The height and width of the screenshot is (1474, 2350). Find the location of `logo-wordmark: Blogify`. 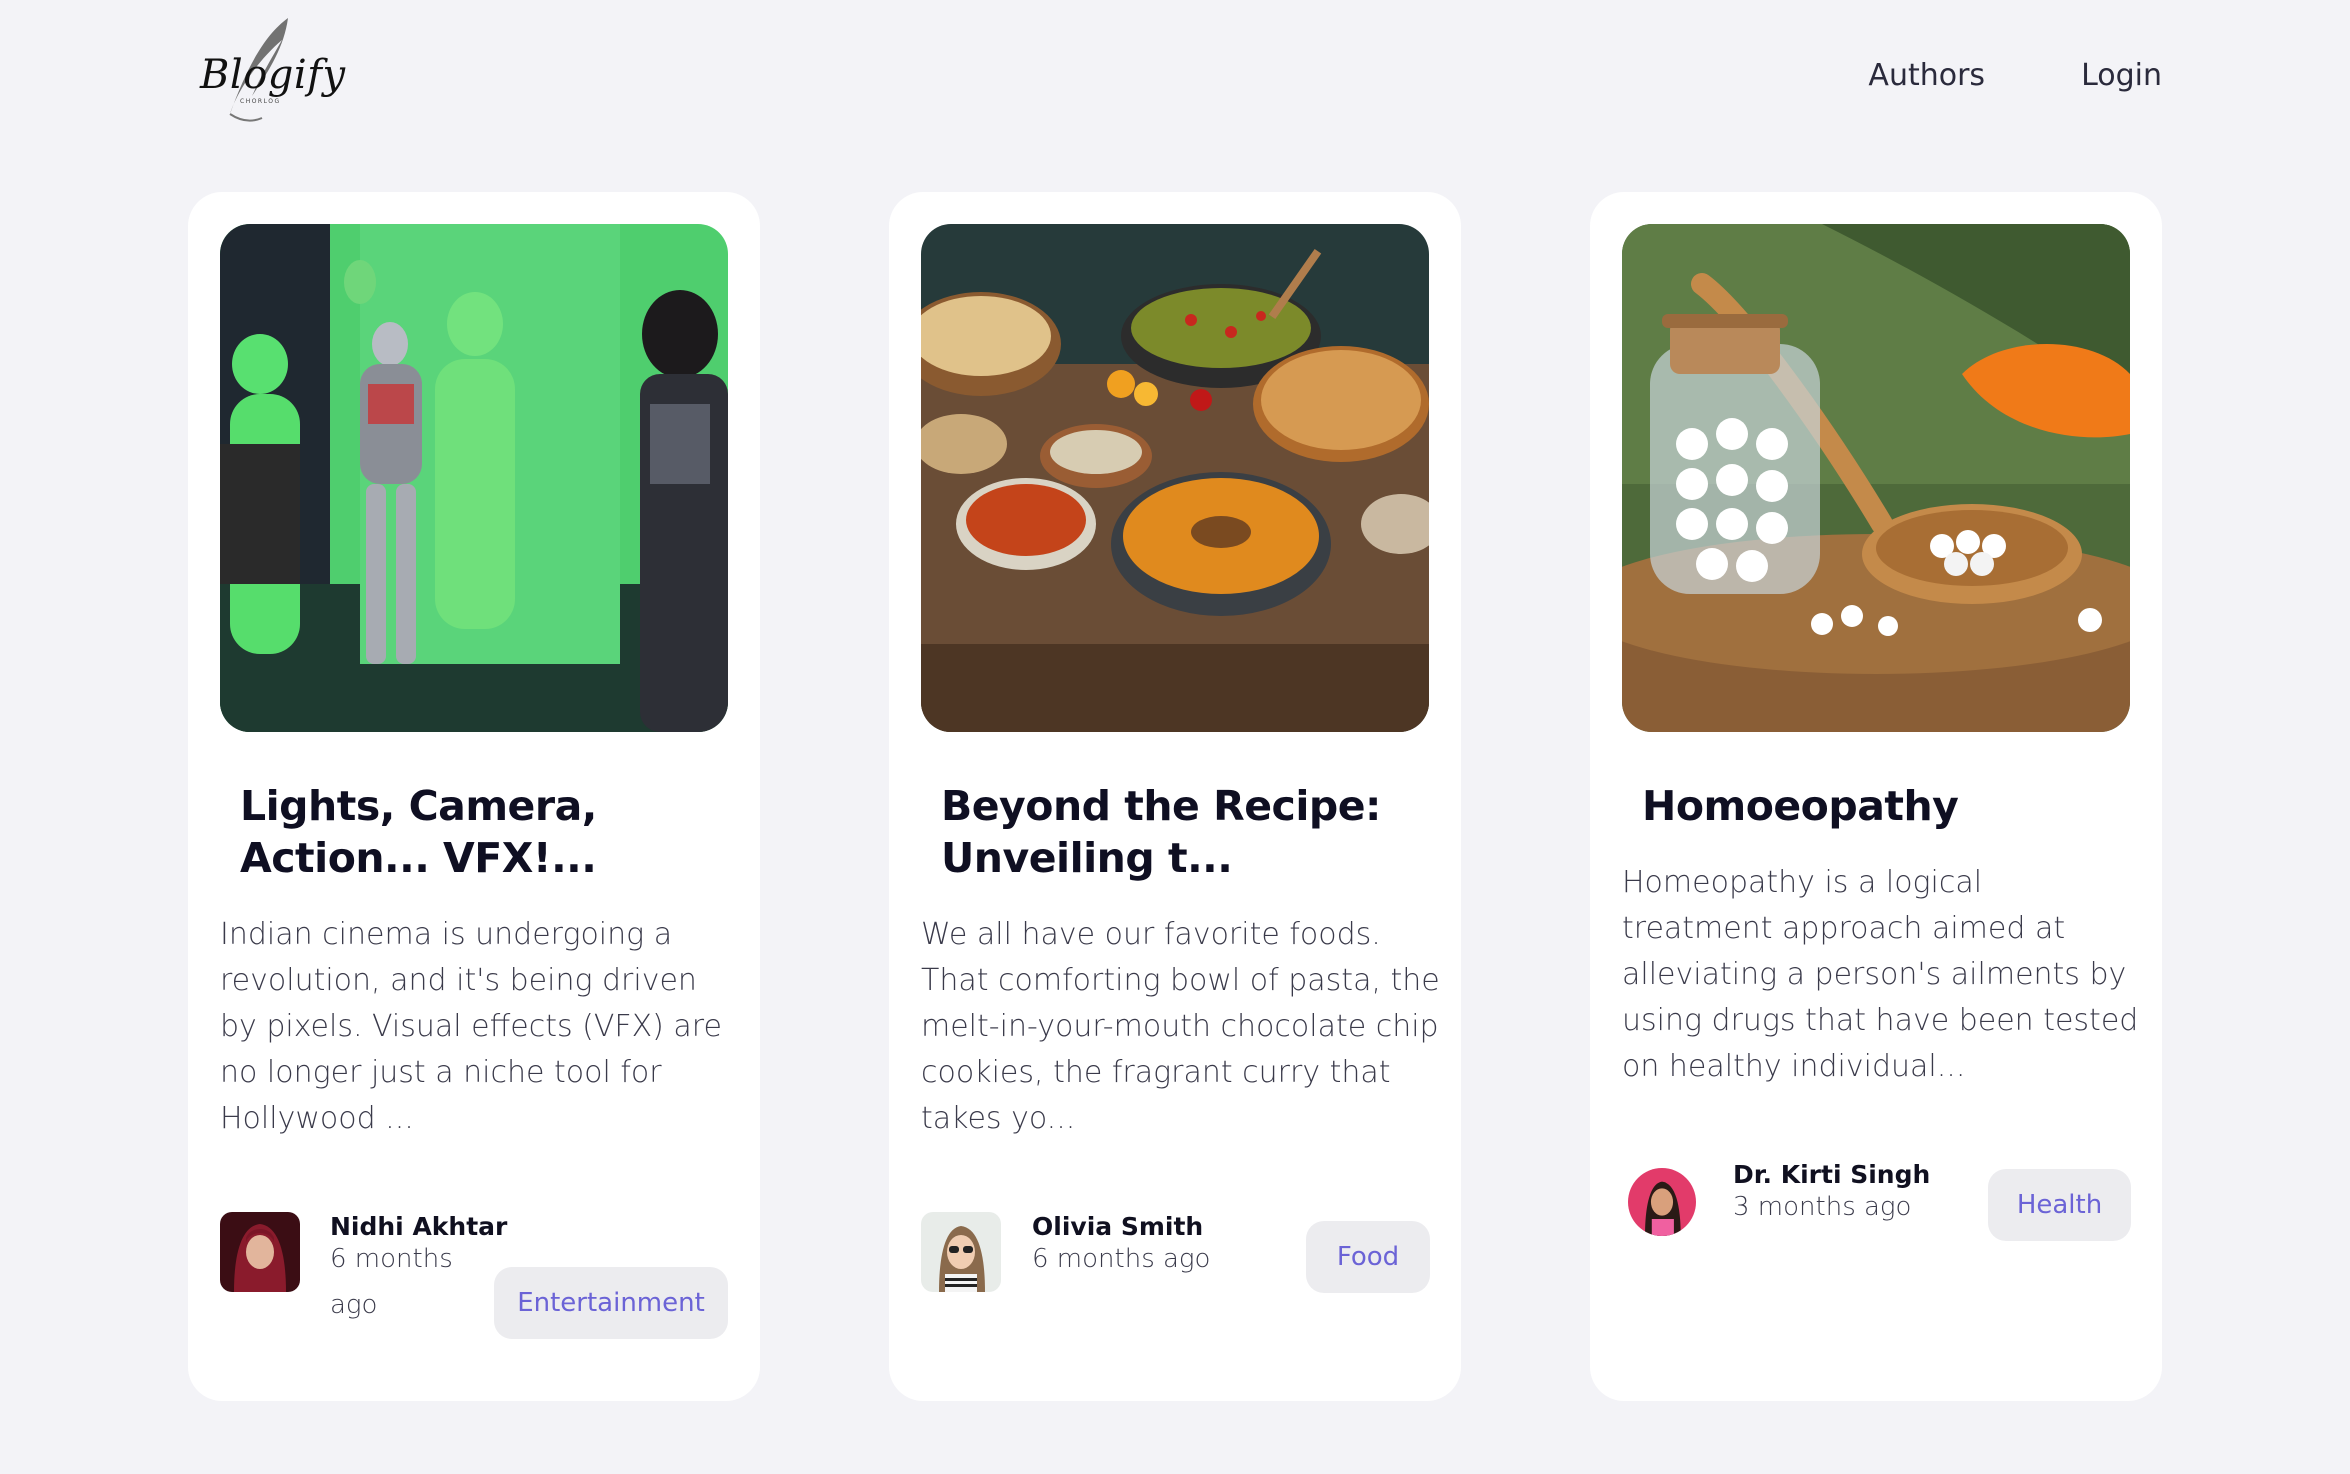

logo-wordmark: Blogify is located at coordinates (273, 75).